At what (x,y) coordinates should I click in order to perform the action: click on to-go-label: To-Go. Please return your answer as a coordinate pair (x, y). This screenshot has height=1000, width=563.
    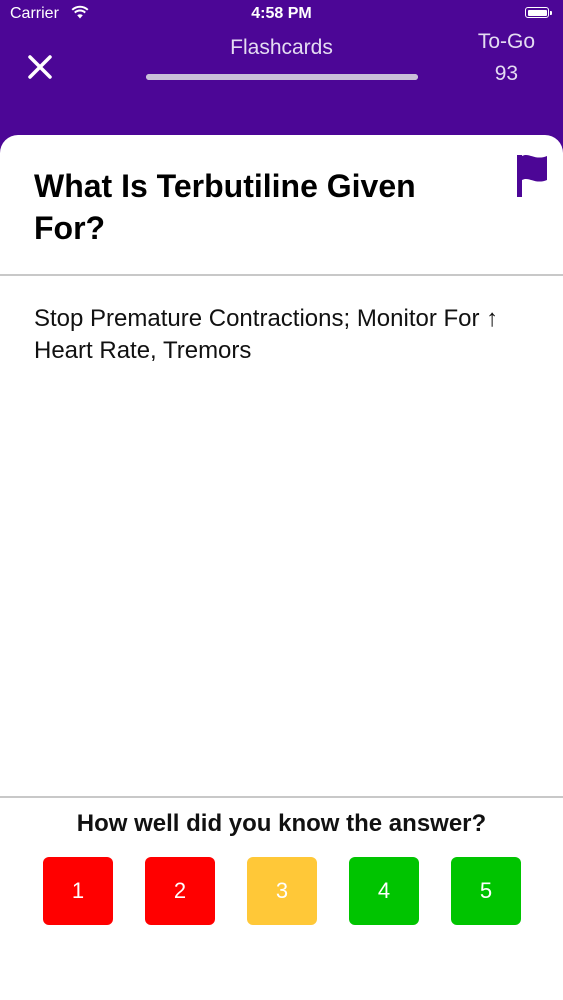
    Looking at the image, I should click on (506, 41).